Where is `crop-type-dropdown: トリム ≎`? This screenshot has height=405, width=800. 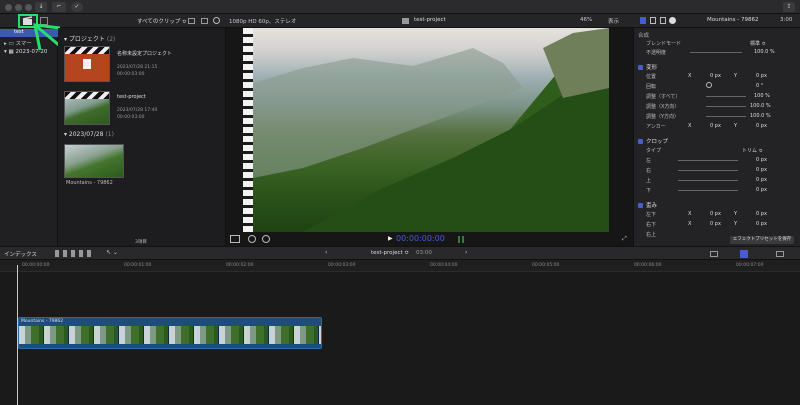
crop-type-dropdown: トリム ≎ is located at coordinates (752, 150).